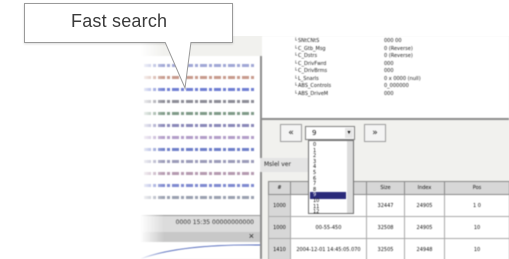 This screenshot has width=509, height=259. I want to click on bottom-panel: ×, so click(201, 245).